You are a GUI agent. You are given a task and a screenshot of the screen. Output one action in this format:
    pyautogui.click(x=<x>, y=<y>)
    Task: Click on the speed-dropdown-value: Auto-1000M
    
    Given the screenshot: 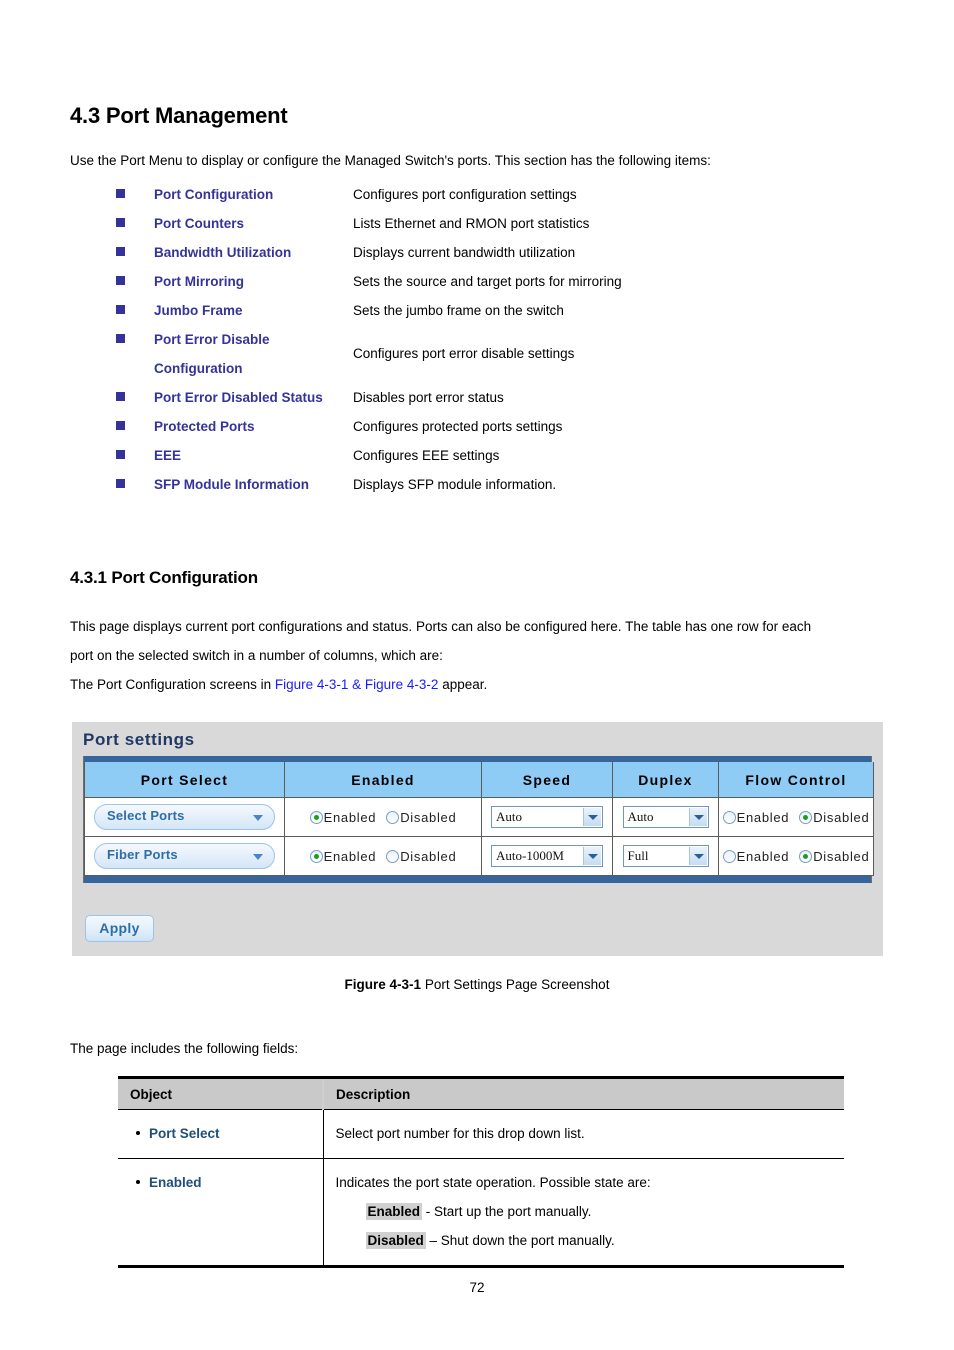 What is the action you would take?
    pyautogui.click(x=530, y=855)
    